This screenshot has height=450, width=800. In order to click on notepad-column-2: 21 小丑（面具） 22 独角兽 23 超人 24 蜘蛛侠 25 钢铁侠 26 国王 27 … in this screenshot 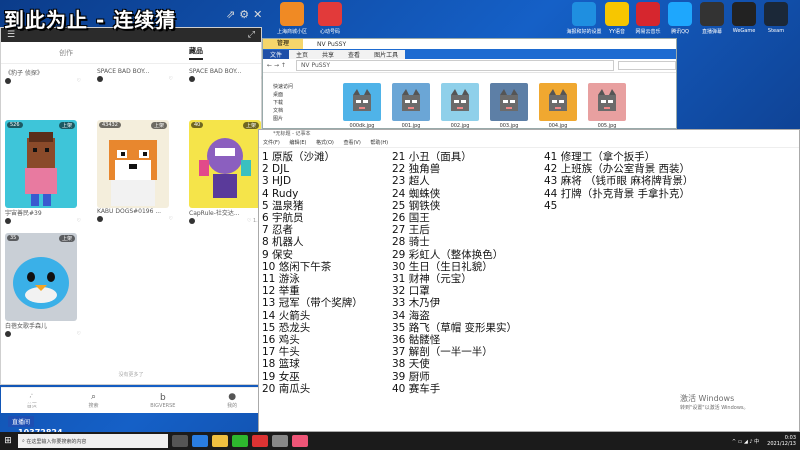, I will do `click(454, 273)`.